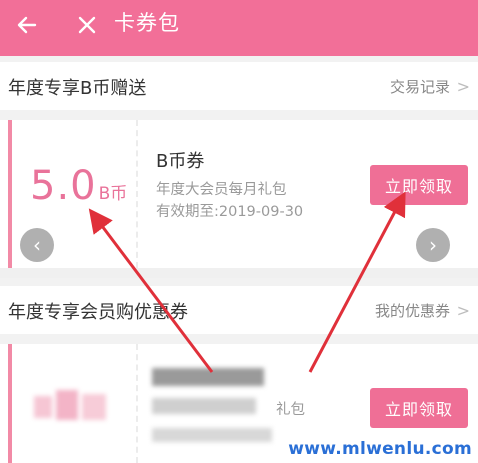 The width and height of the screenshot is (478, 463). I want to click on coupon-info: B币券 年度大会员每月礼包 有效期至:2019-09-30, so click(229, 185).